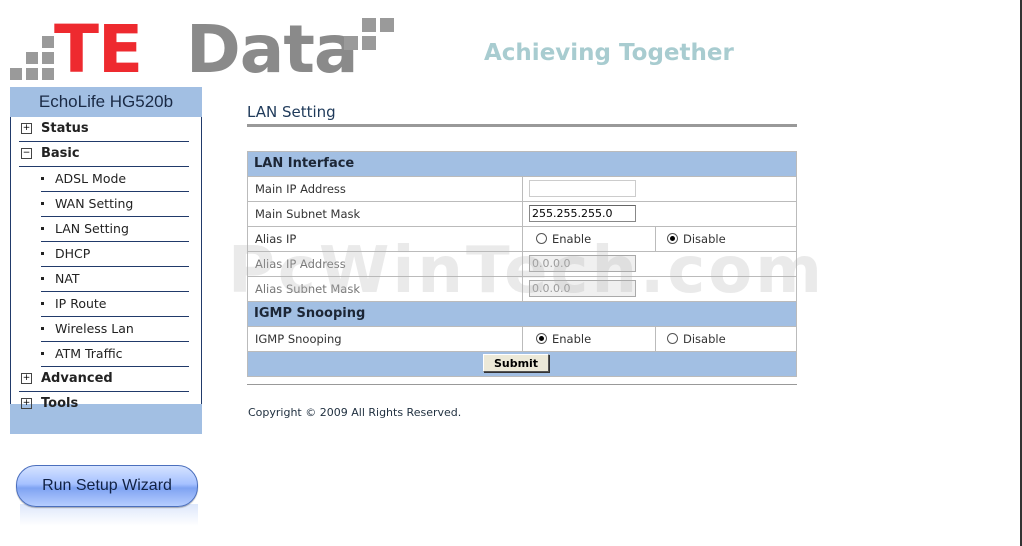  What do you see at coordinates (104, 129) in the screenshot?
I see `sidebar-item-status: + Status` at bounding box center [104, 129].